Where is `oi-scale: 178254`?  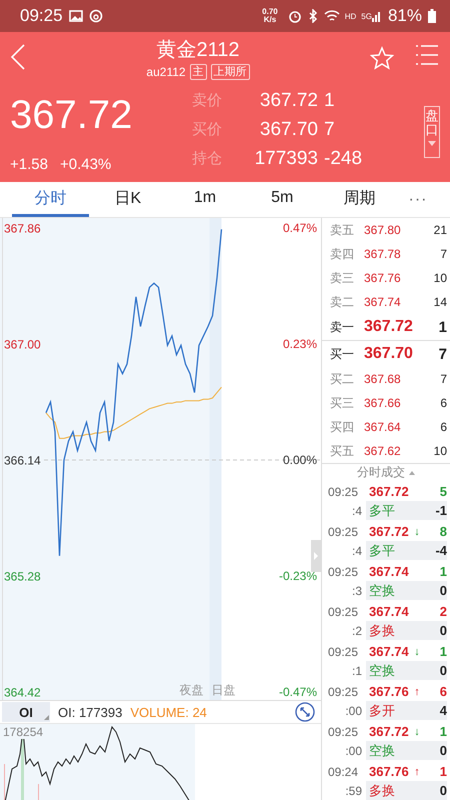 oi-scale: 178254 is located at coordinates (23, 732).